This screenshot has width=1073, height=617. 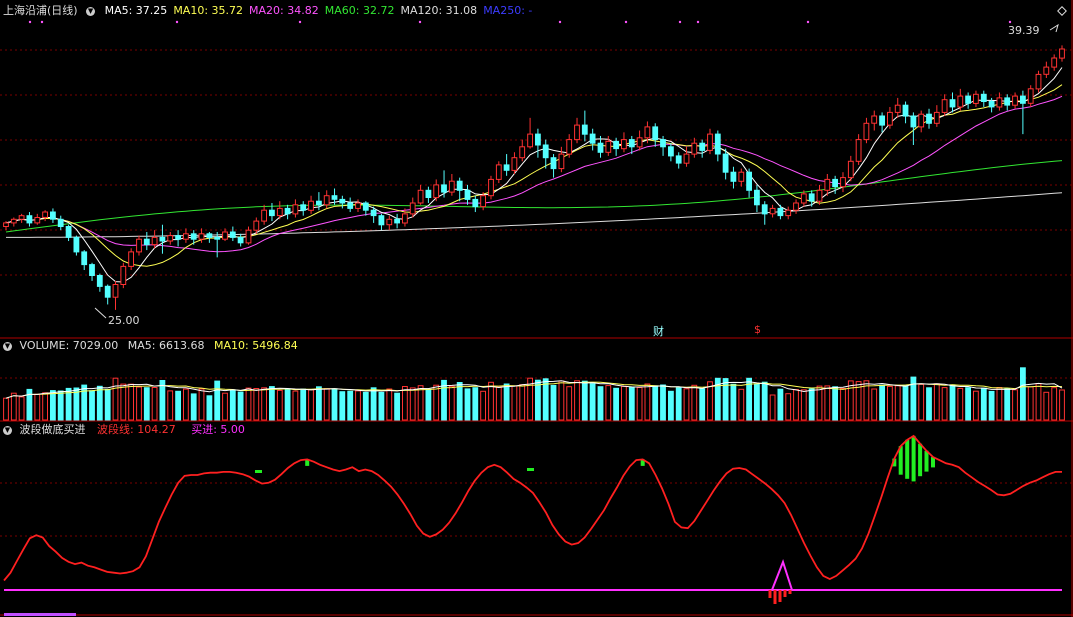 I want to click on volume-select-icon: ▼, so click(x=7, y=346).